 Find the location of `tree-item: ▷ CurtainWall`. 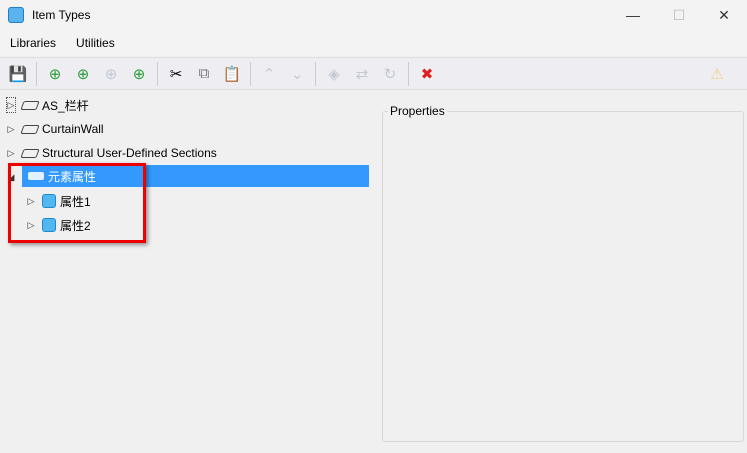

tree-item: ▷ CurtainWall is located at coordinates (55, 129).